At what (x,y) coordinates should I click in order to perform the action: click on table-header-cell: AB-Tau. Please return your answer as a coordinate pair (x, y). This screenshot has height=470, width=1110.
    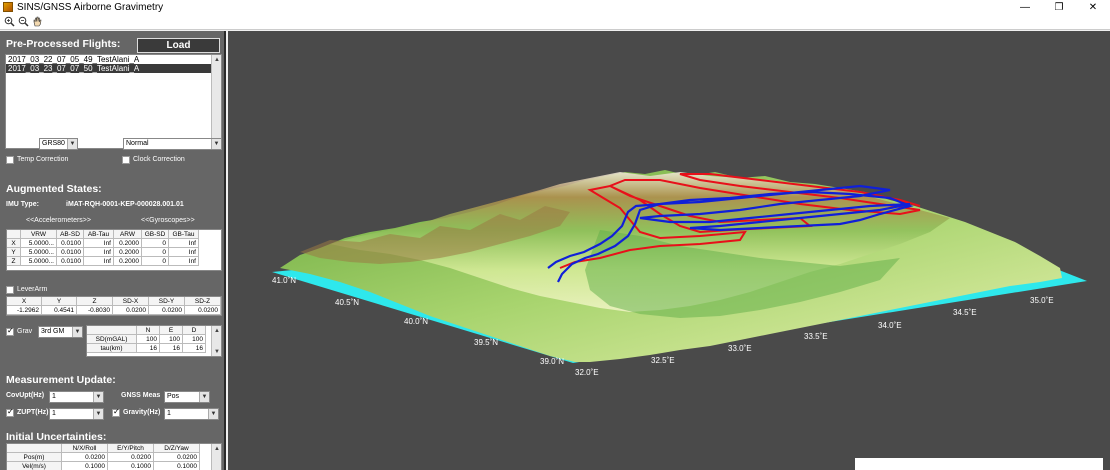
    Looking at the image, I should click on (99, 234).